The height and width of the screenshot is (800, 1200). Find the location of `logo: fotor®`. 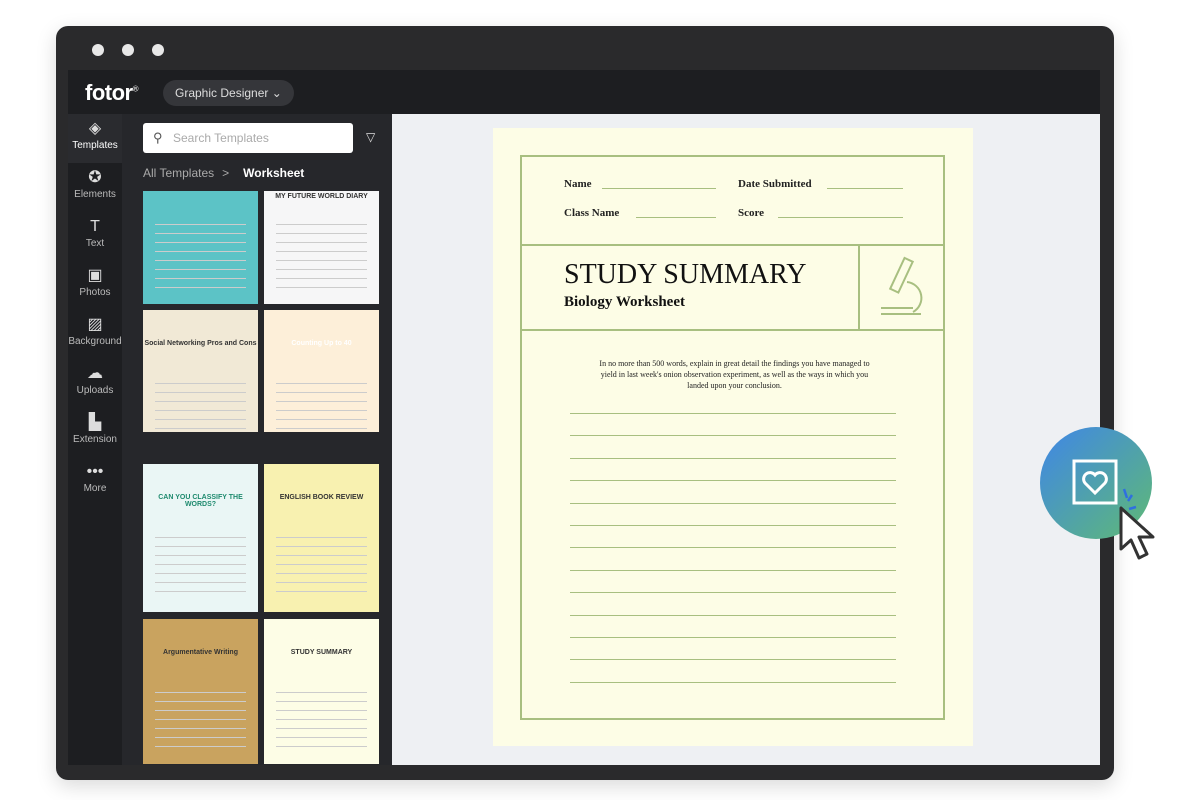

logo: fotor® is located at coordinates (112, 93).